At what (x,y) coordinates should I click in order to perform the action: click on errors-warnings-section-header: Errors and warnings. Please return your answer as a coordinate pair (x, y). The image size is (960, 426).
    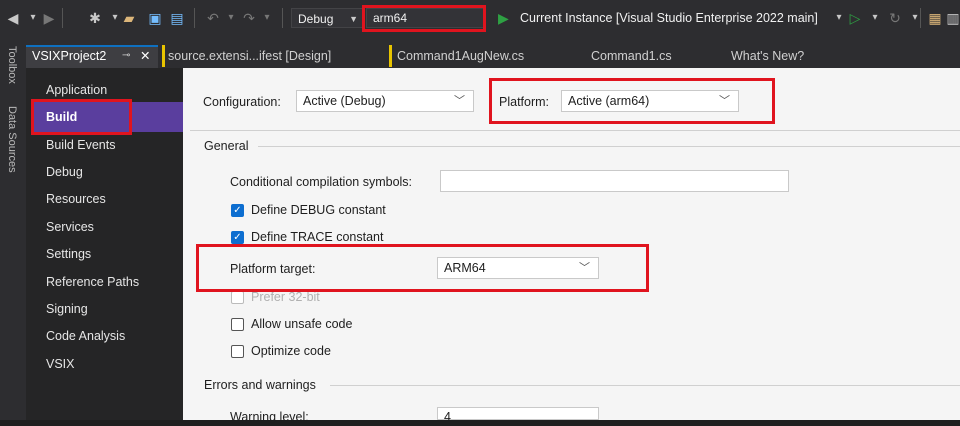
    Looking at the image, I should click on (260, 385).